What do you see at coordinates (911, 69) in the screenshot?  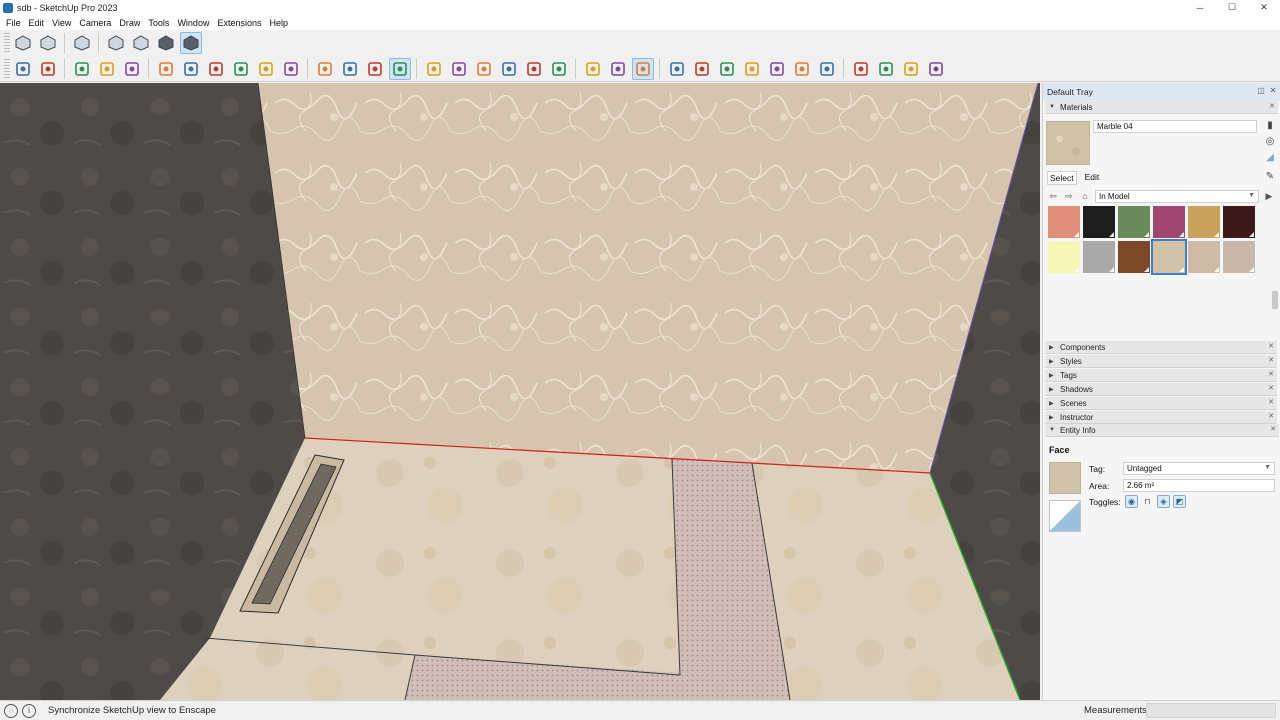 I see `shop-icon` at bounding box center [911, 69].